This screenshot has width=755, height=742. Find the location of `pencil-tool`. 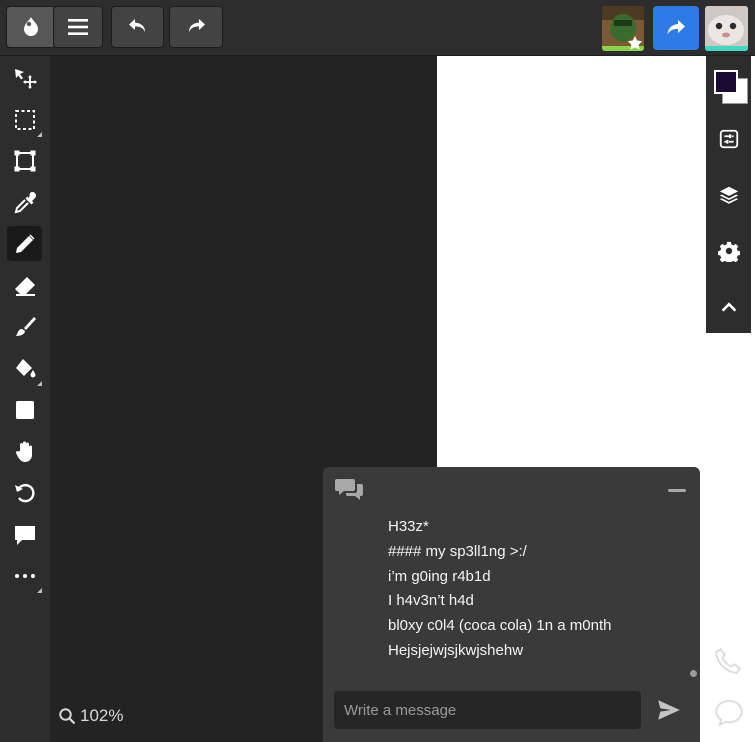

pencil-tool is located at coordinates (24, 243).